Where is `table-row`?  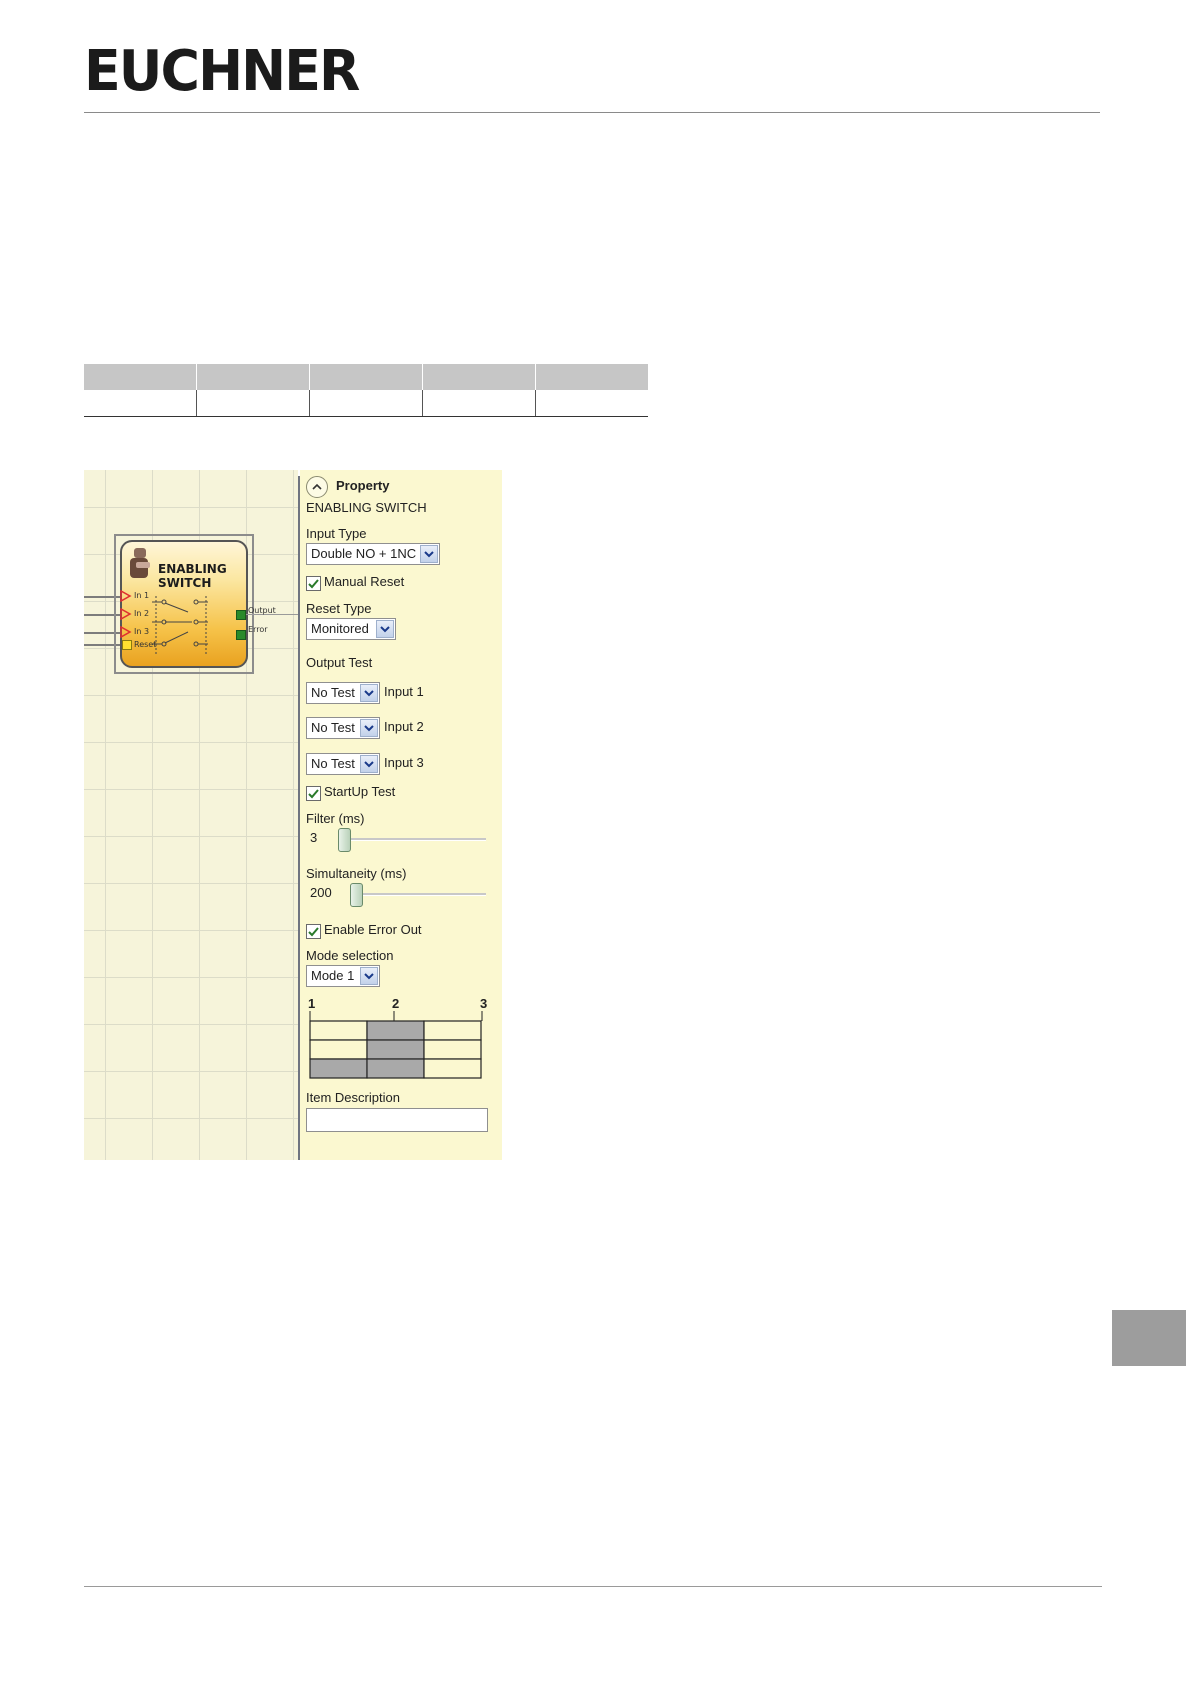
table-row is located at coordinates (366, 403).